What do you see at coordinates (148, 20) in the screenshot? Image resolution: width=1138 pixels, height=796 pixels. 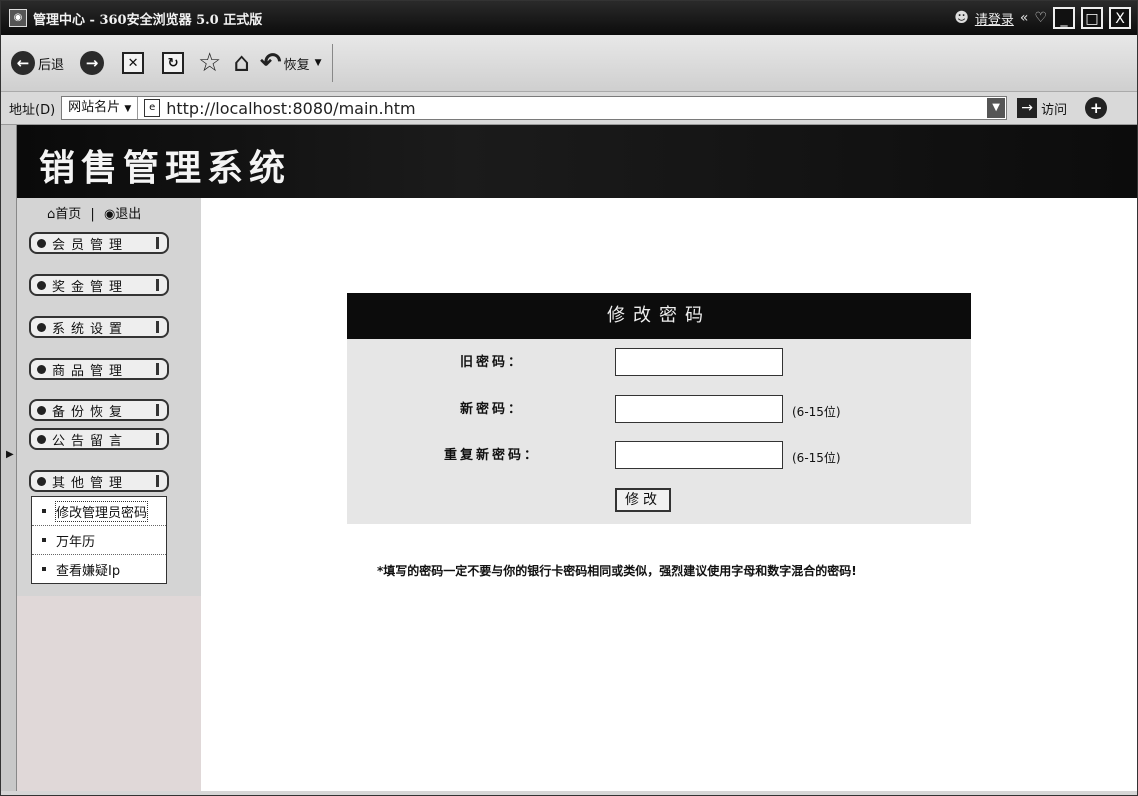 I see `window-title: 管理中心 - 360安全浏览器 5.0 正式版` at bounding box center [148, 20].